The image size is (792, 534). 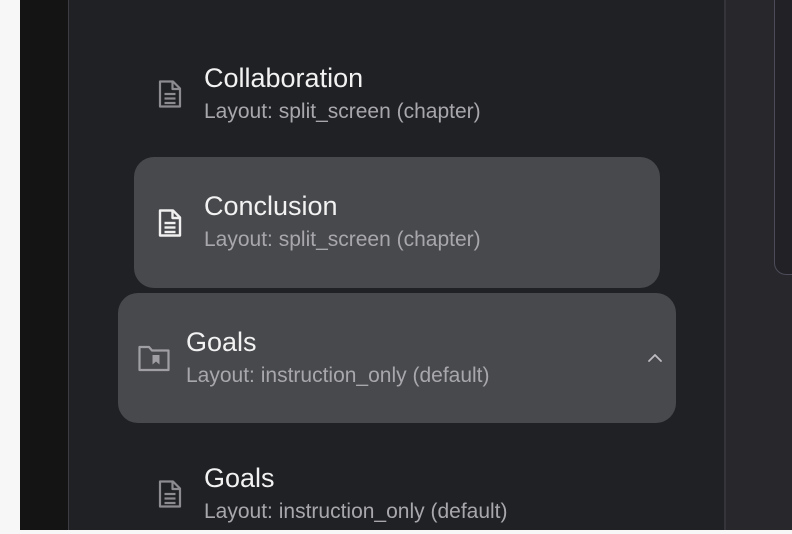 I want to click on side-rail, so click(x=44, y=265).